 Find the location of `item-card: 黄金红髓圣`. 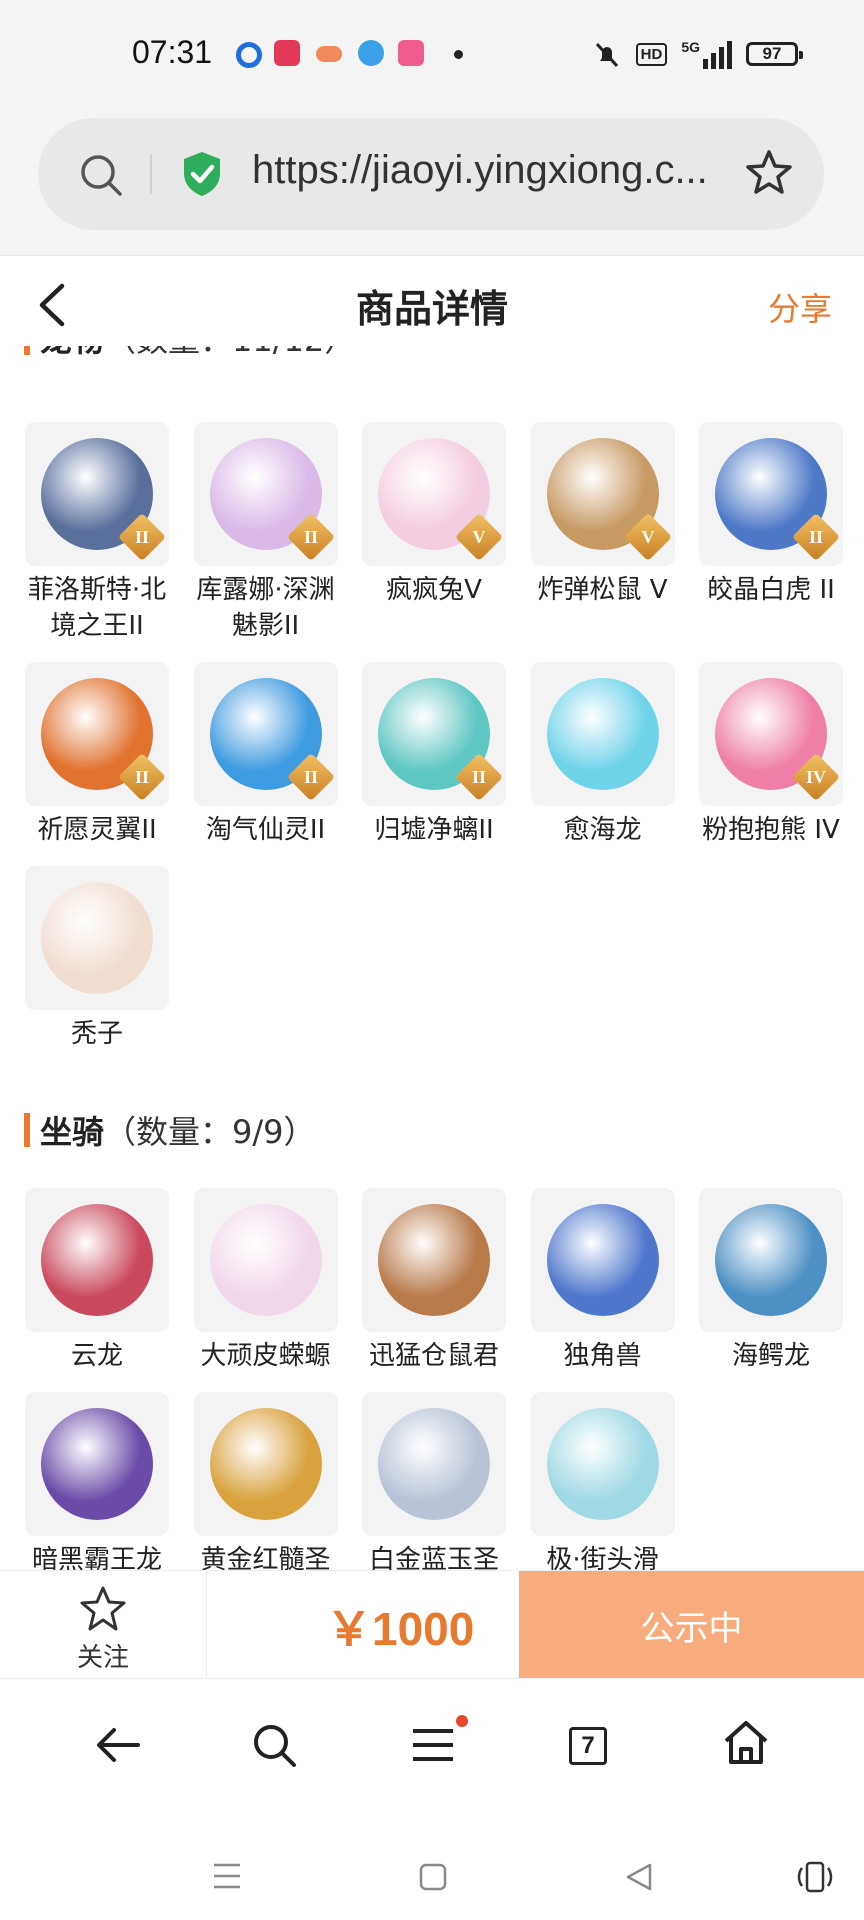

item-card: 黄金红髓圣 is located at coordinates (266, 1481).